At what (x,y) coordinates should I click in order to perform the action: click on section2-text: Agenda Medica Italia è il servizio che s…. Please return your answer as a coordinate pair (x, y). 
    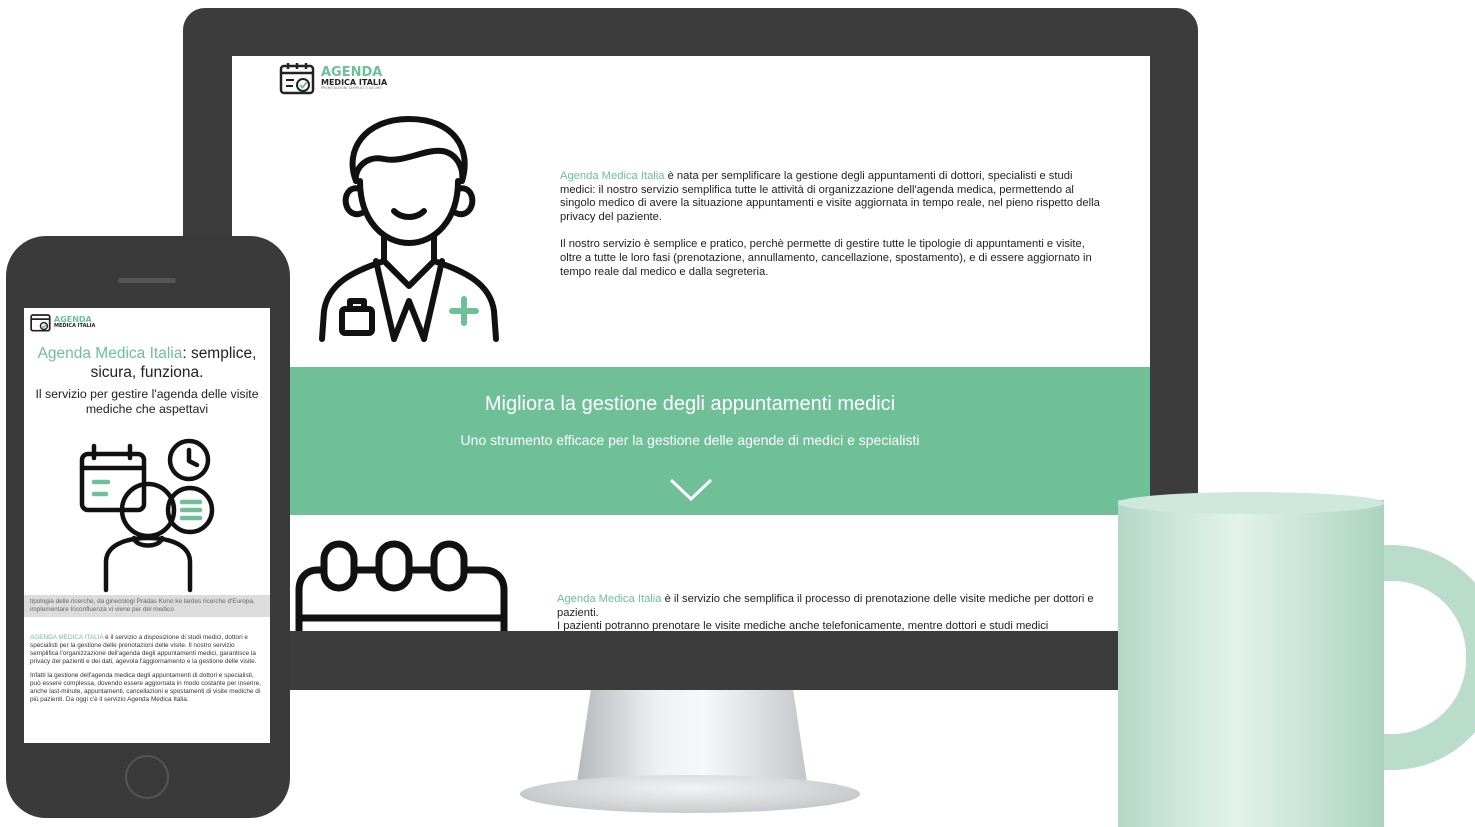
    Looking at the image, I should click on (837, 612).